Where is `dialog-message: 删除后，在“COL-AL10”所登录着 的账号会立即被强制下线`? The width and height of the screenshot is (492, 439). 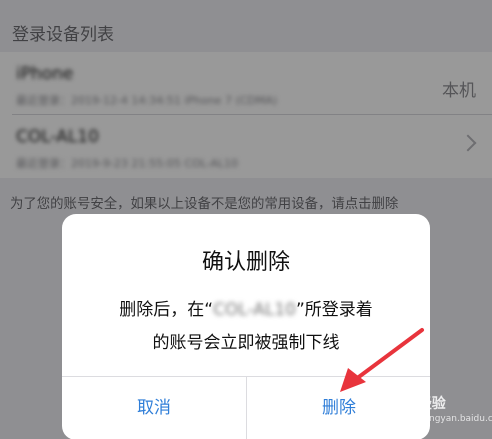
dialog-message: 删除后，在“COL-AL10”所登录着 的账号会立即被强制下线 is located at coordinates (246, 327).